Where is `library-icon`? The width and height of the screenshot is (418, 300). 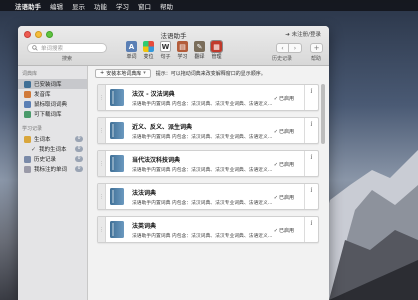 library-icon is located at coordinates (27, 84).